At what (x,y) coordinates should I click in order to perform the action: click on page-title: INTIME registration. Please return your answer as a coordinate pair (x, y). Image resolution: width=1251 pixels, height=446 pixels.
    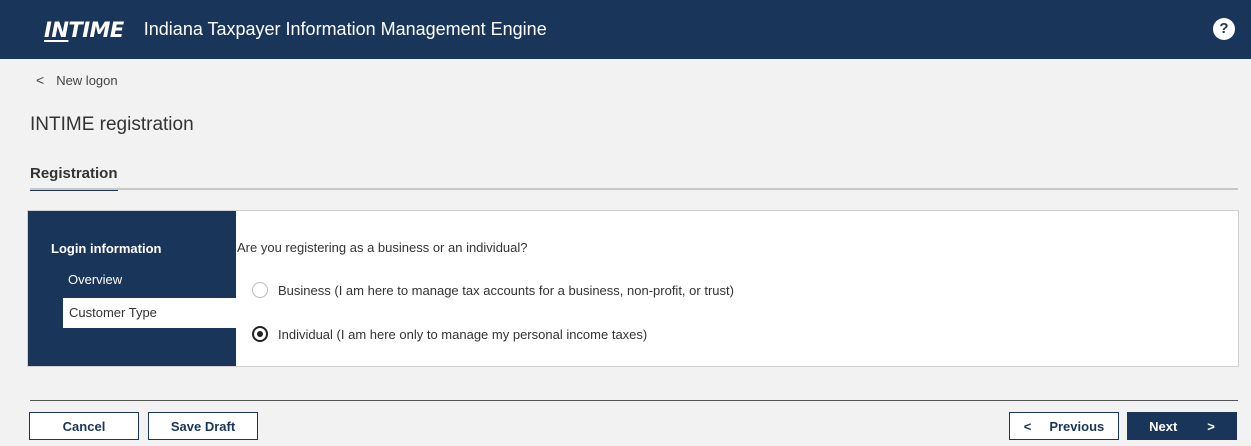
    Looking at the image, I should click on (112, 124).